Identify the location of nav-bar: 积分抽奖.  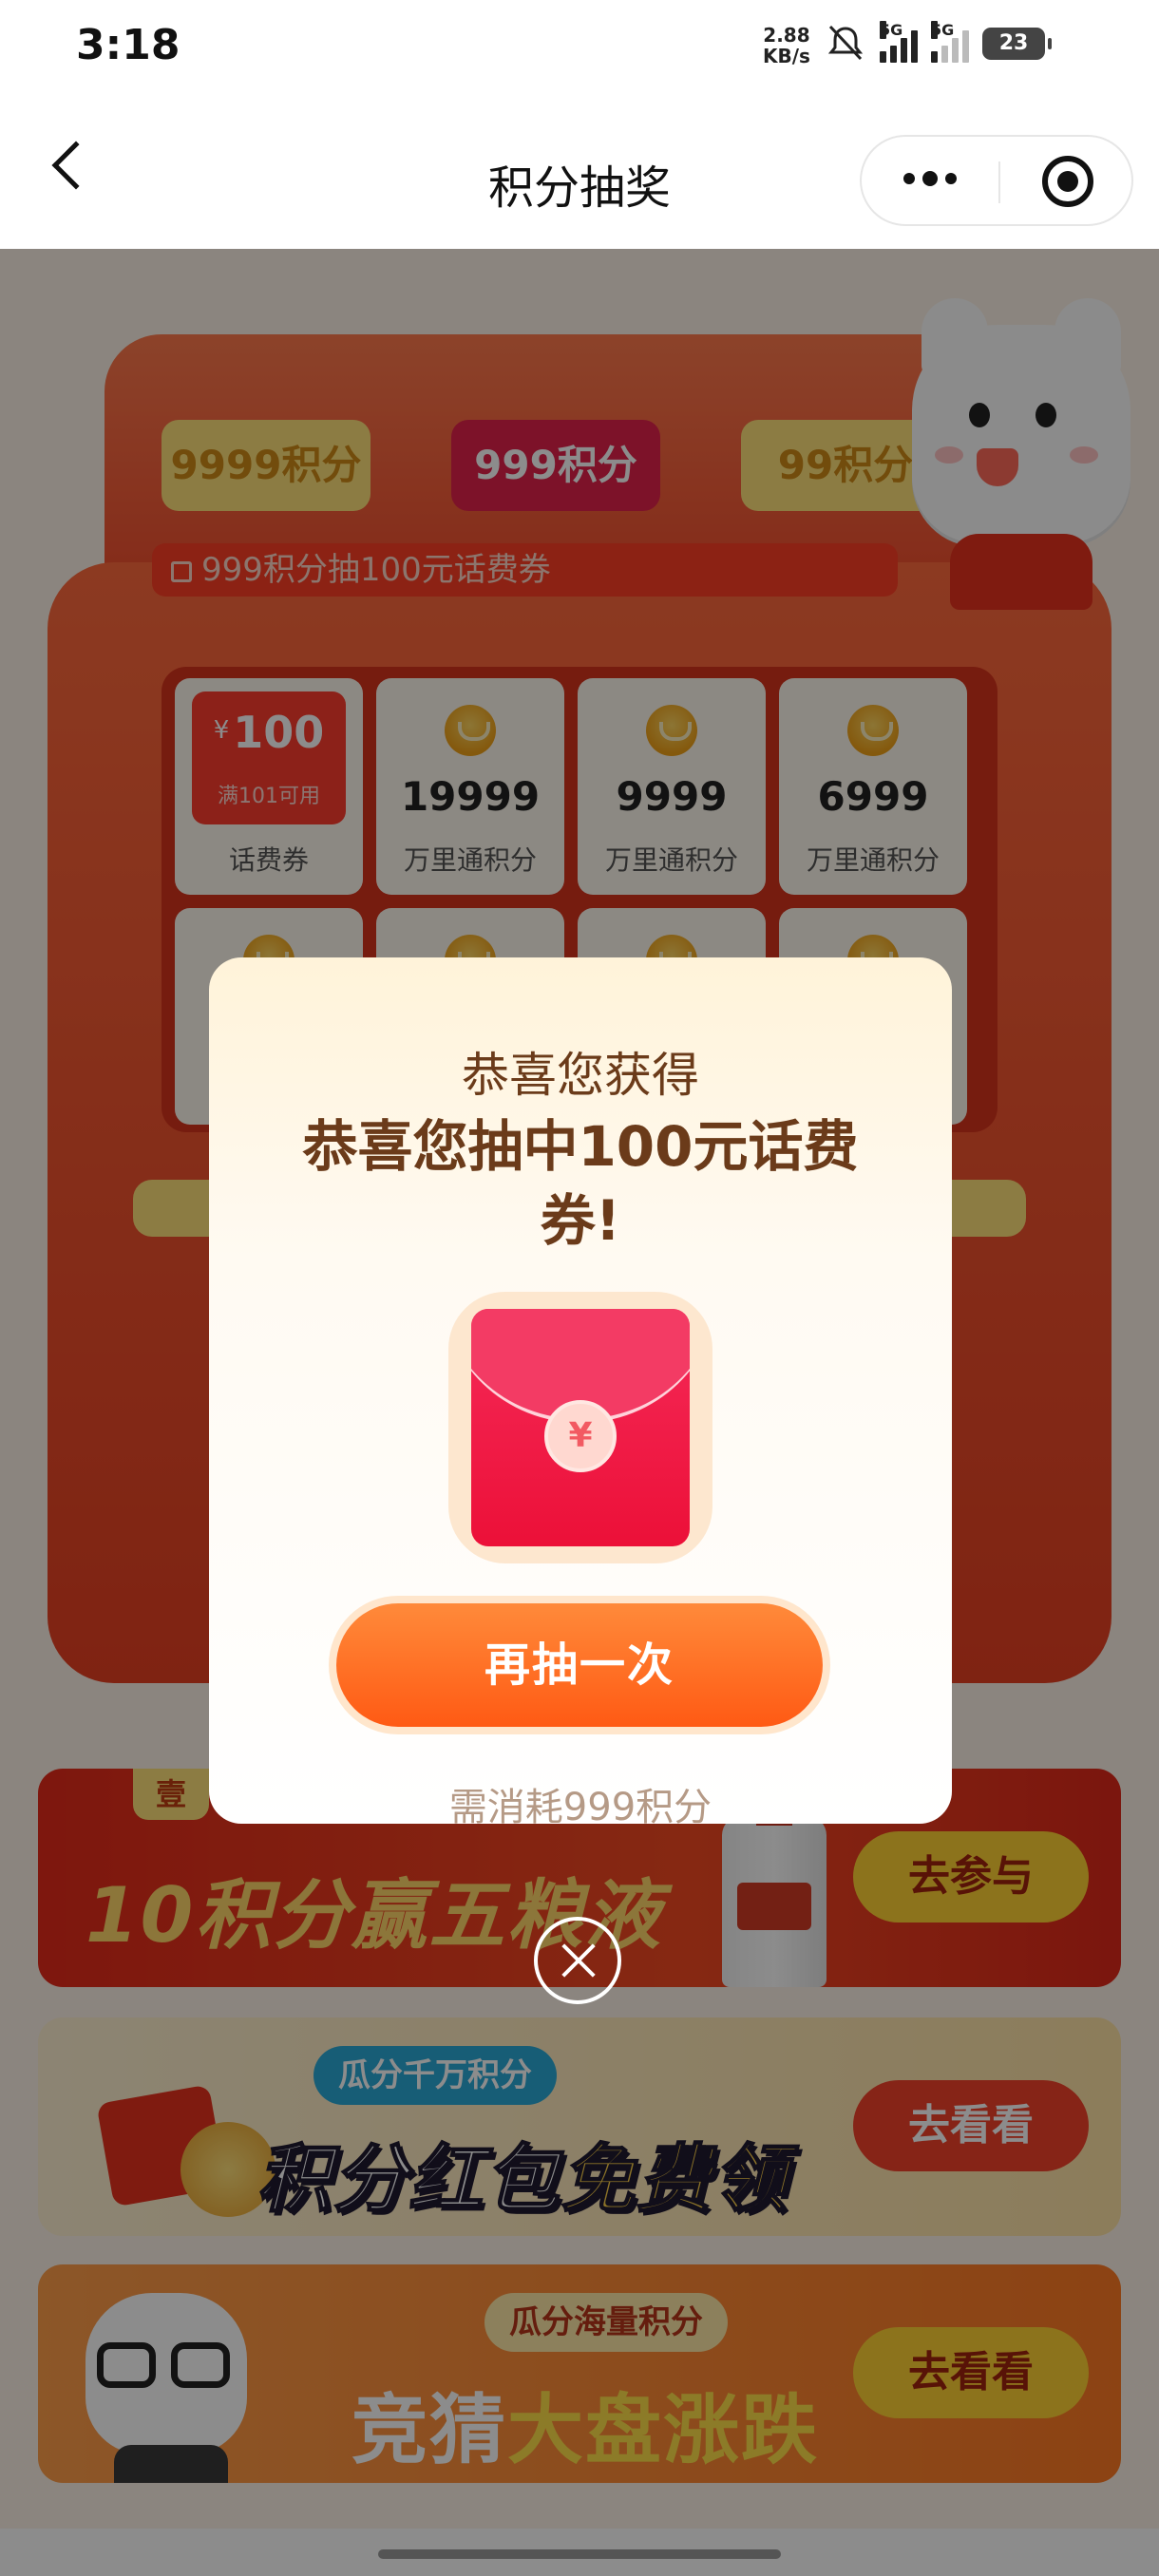
(579, 172).